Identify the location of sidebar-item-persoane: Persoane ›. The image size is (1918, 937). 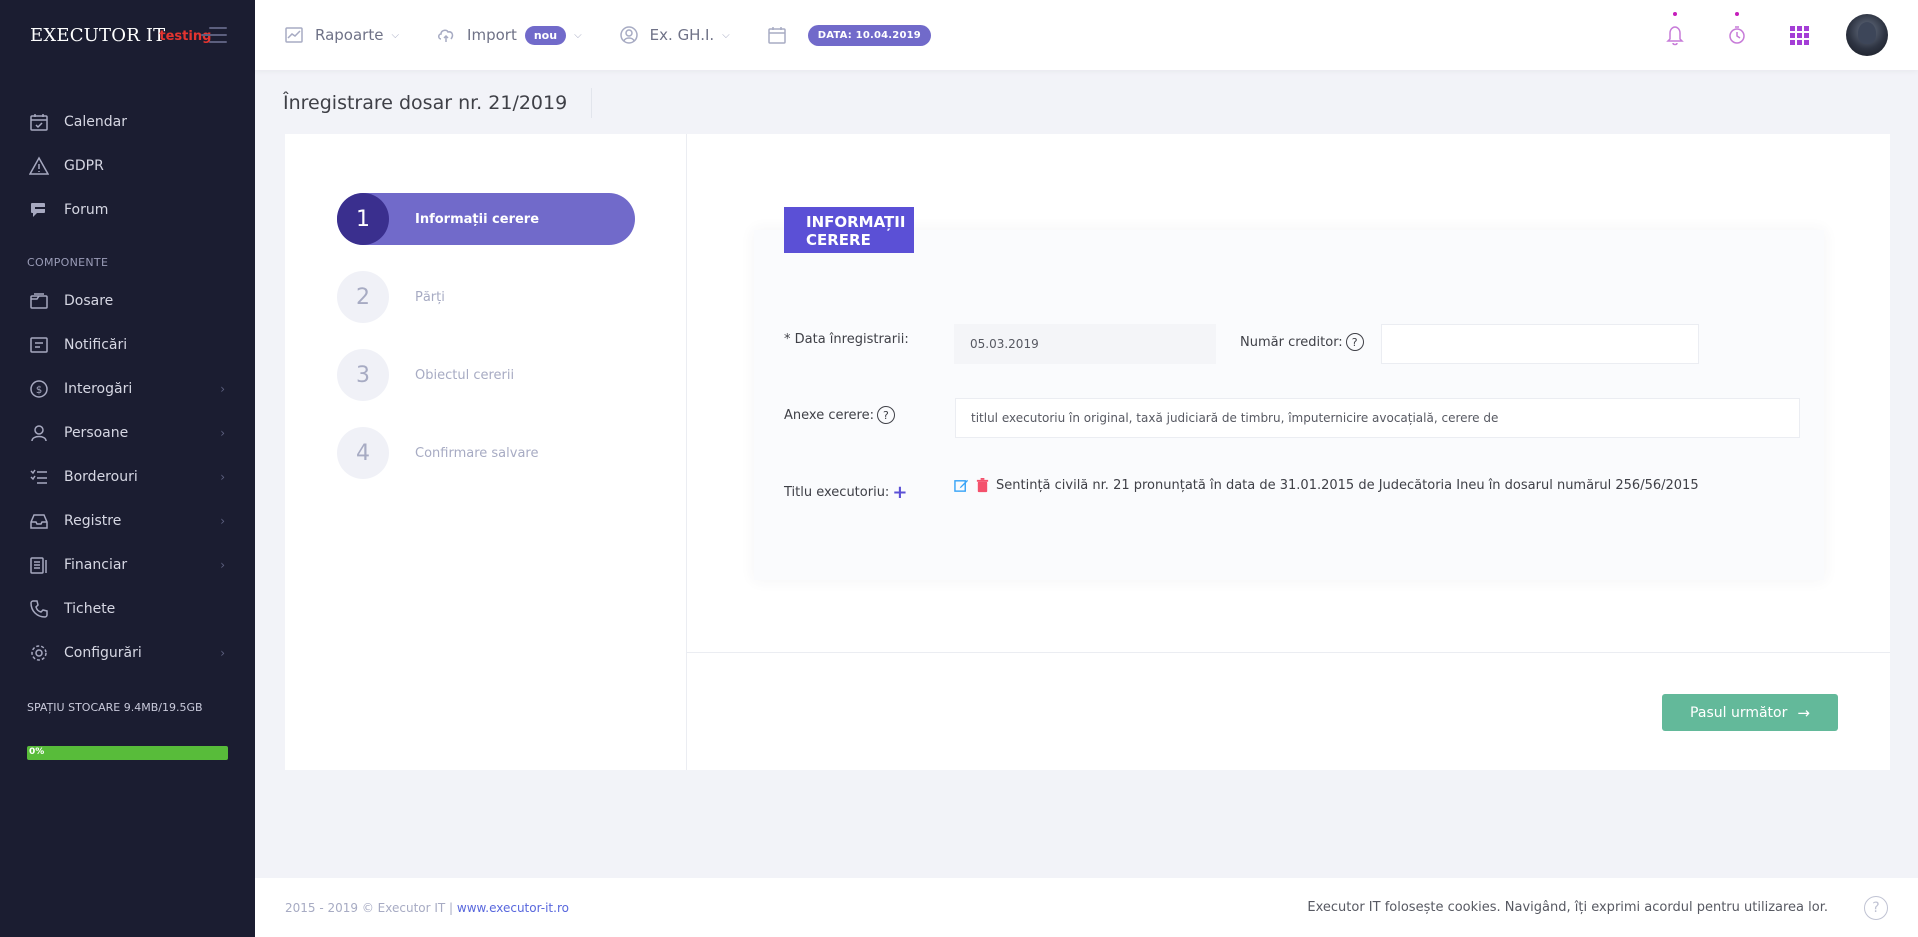
(127, 433).